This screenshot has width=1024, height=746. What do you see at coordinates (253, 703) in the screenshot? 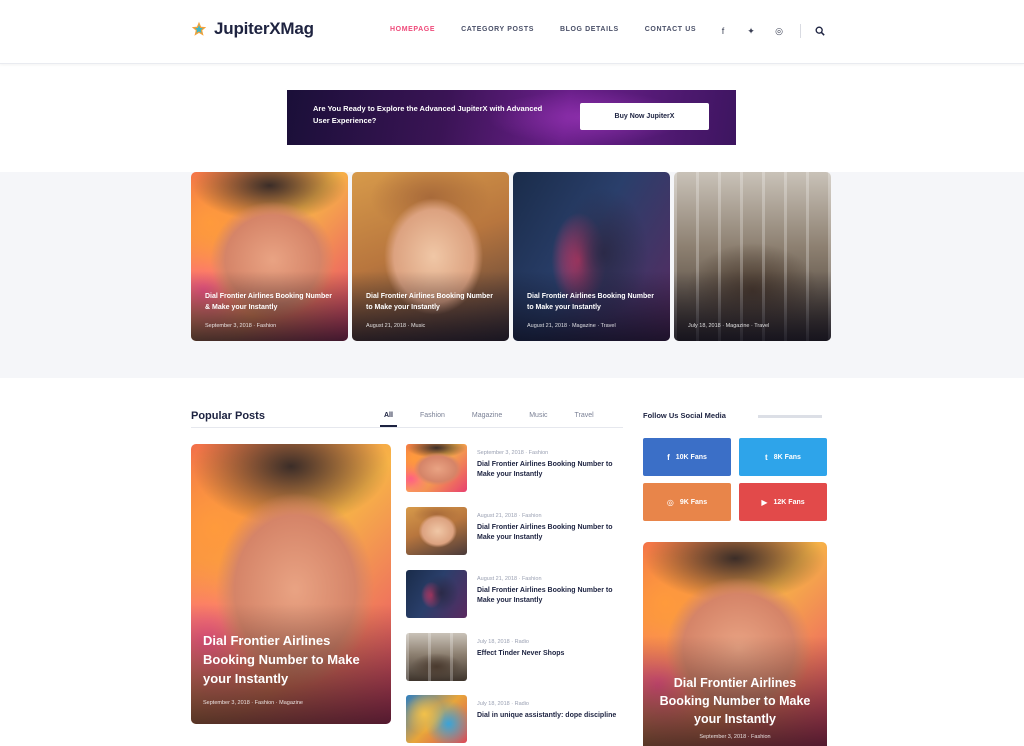
I see `post-meta: September 3, 2018 · Fashion · Magazine` at bounding box center [253, 703].